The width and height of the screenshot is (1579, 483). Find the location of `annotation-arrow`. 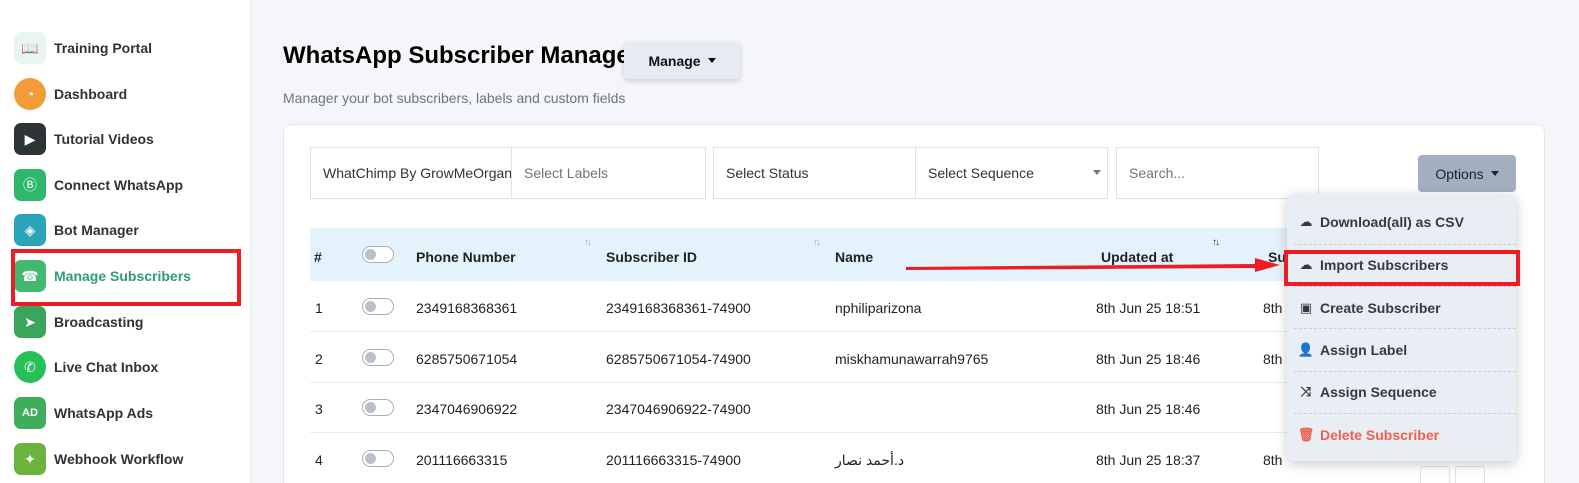

annotation-arrow is located at coordinates (1093, 265).